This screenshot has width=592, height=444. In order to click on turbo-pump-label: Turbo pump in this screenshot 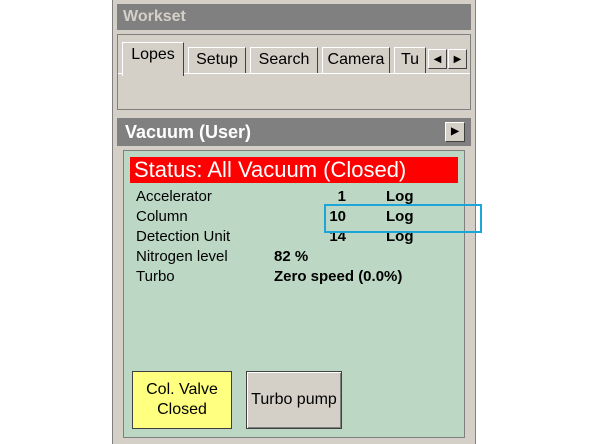, I will do `click(294, 399)`.